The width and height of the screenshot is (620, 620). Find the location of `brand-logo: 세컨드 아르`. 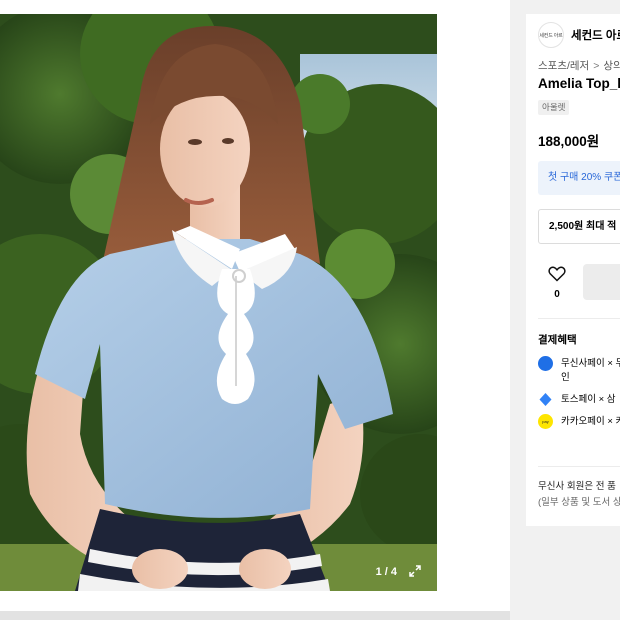

brand-logo: 세컨드 아르 is located at coordinates (551, 35).